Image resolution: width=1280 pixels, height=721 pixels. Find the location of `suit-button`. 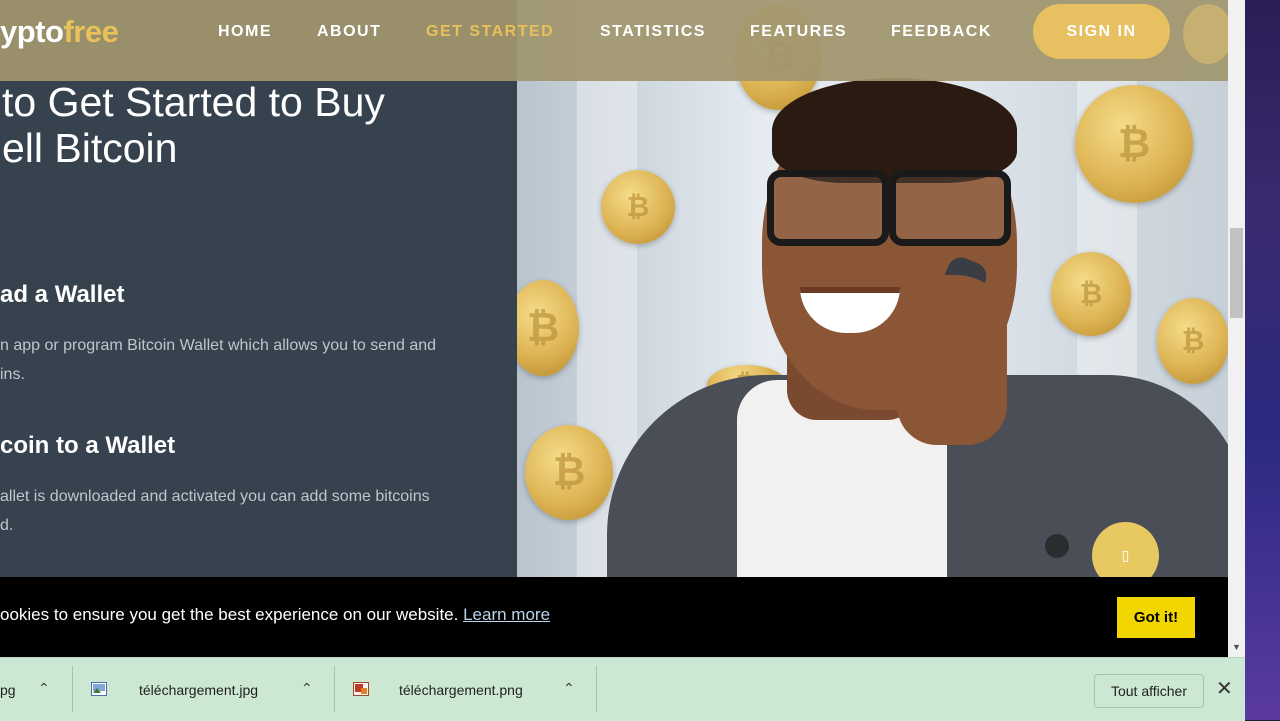

suit-button is located at coordinates (1057, 546).